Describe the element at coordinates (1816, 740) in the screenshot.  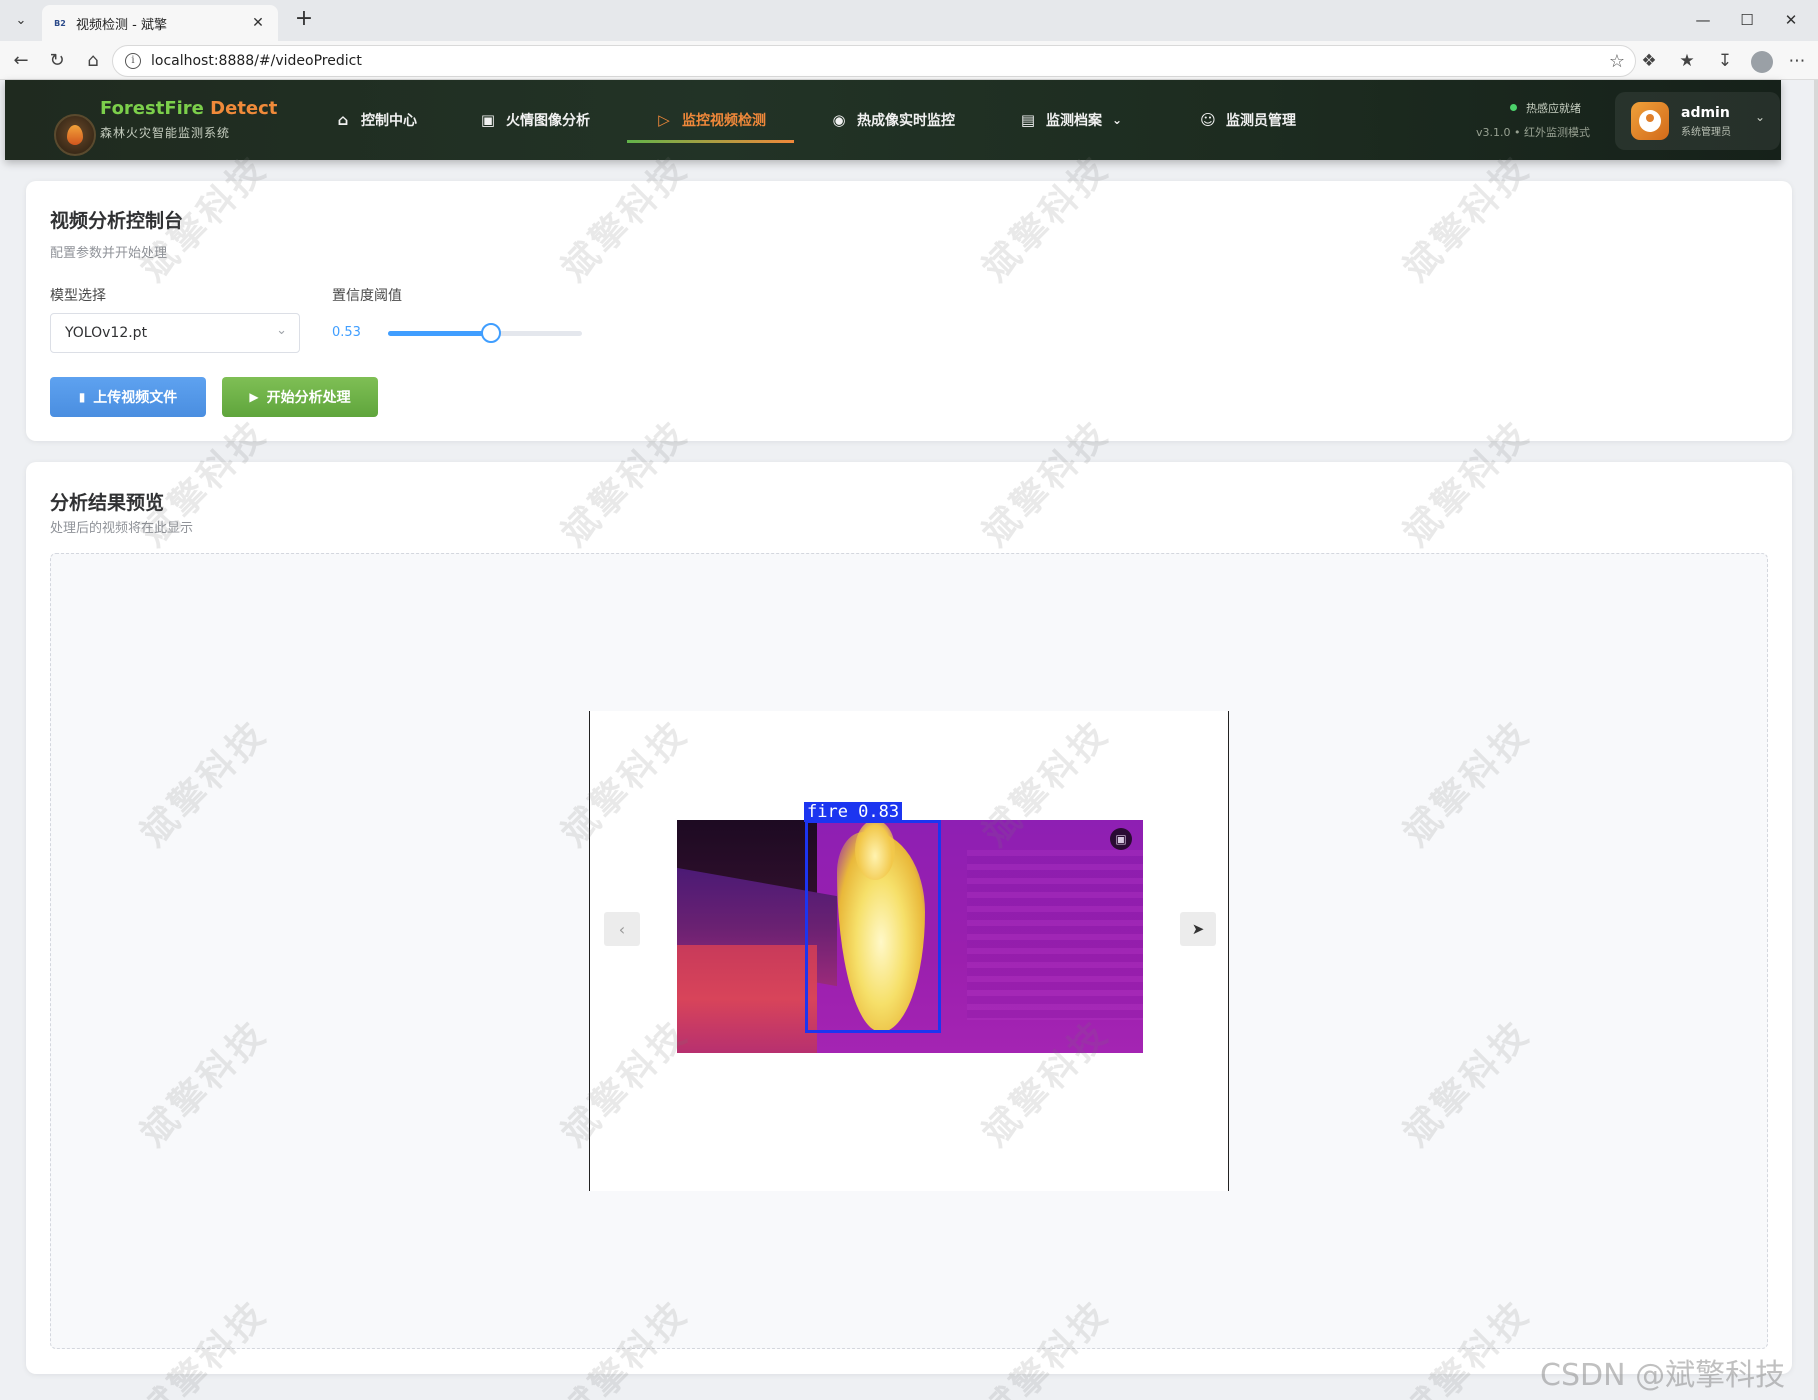
I see `window-edge` at that location.